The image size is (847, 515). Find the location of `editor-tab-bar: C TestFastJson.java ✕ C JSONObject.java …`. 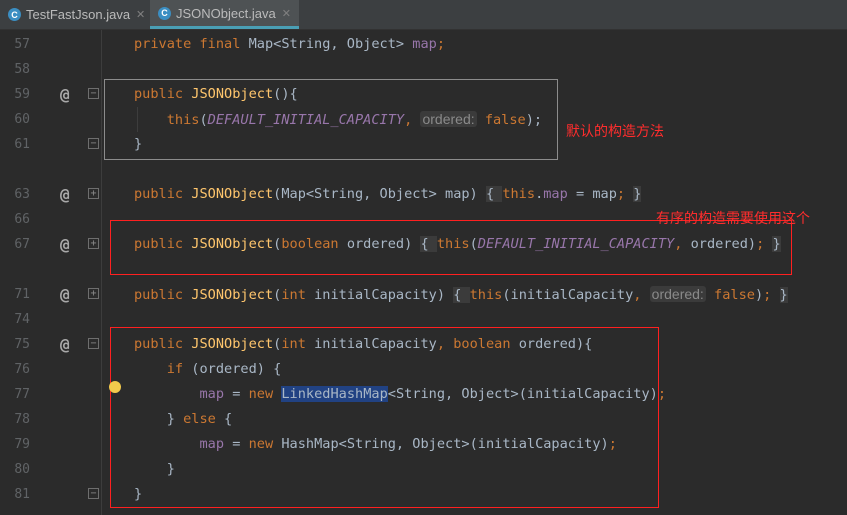

editor-tab-bar: C TestFastJson.java ✕ C JSONObject.java … is located at coordinates (423, 15).